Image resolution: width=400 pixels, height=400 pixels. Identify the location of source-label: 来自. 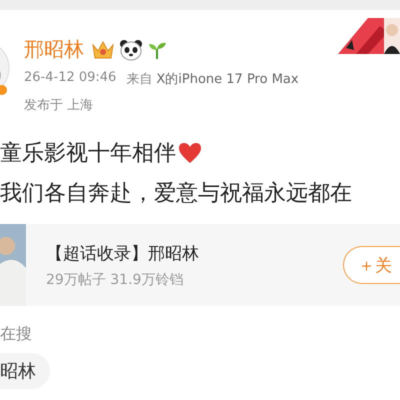
(139, 79).